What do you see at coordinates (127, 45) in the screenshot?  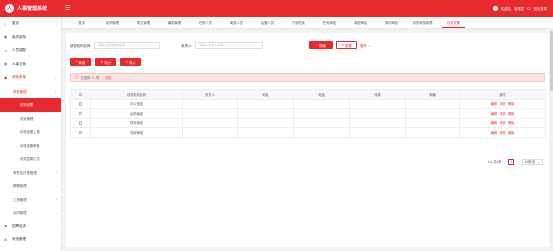 I see `org-name-input` at bounding box center [127, 45].